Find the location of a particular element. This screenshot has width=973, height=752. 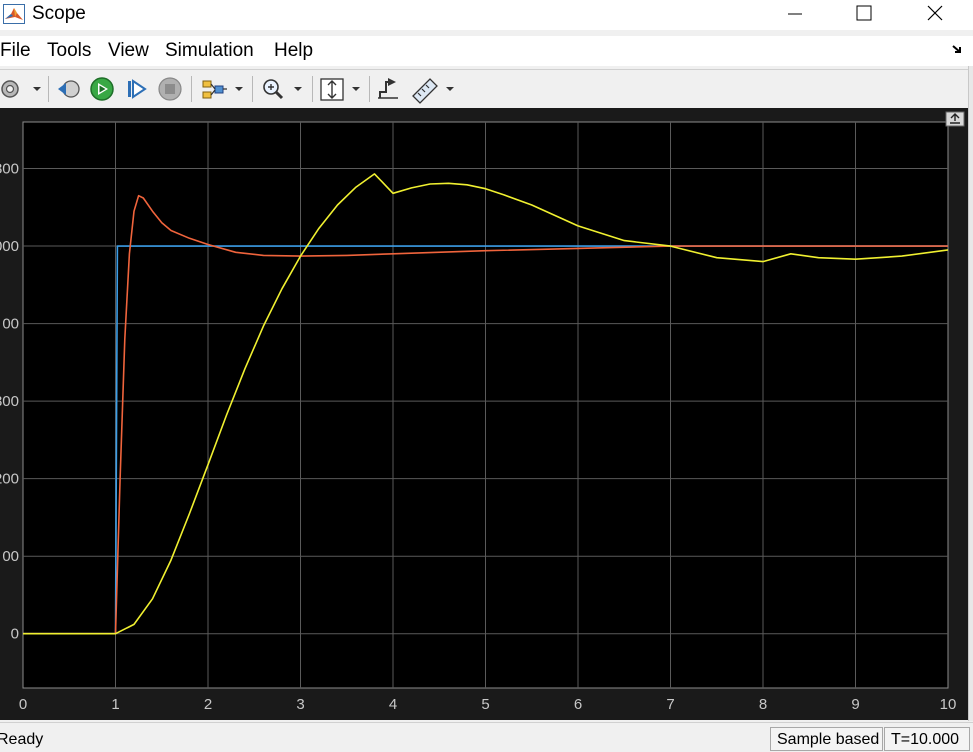

maximize-button is located at coordinates (864, 15).